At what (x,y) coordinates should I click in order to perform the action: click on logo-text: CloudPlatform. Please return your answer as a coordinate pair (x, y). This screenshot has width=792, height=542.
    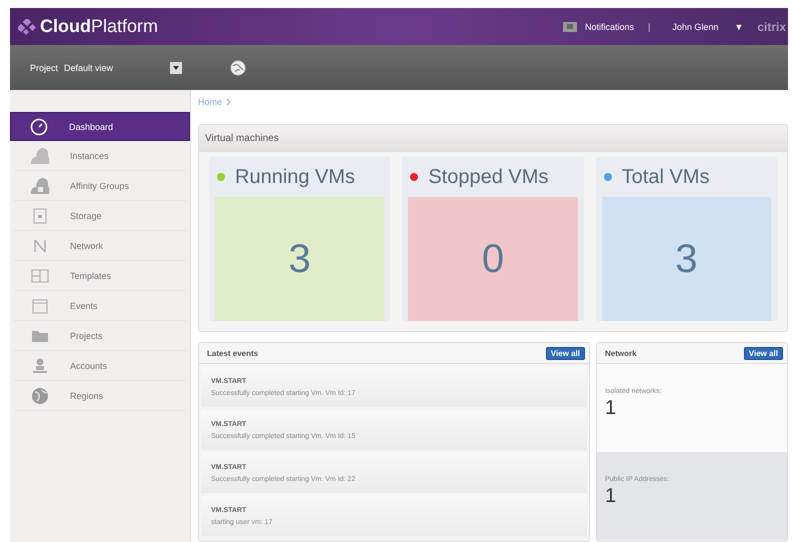
    Looking at the image, I should click on (99, 26).